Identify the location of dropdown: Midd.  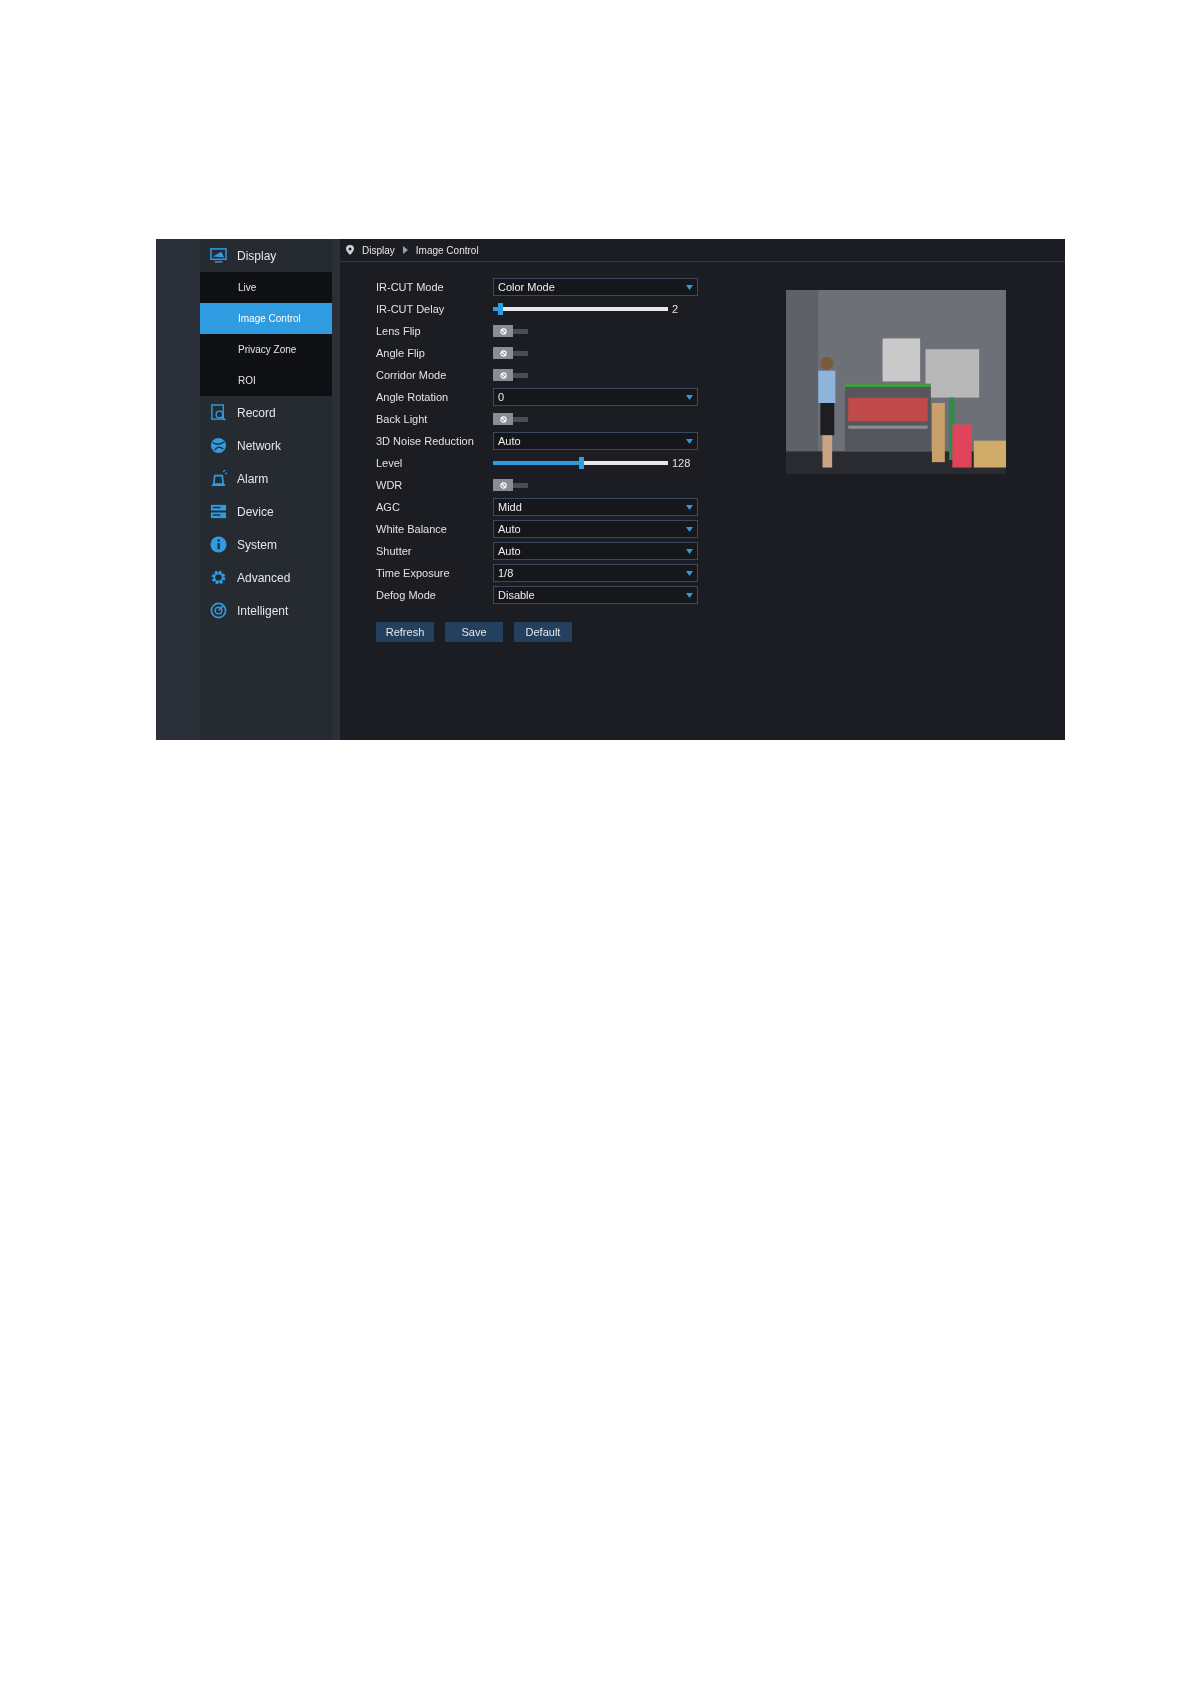
(595, 507).